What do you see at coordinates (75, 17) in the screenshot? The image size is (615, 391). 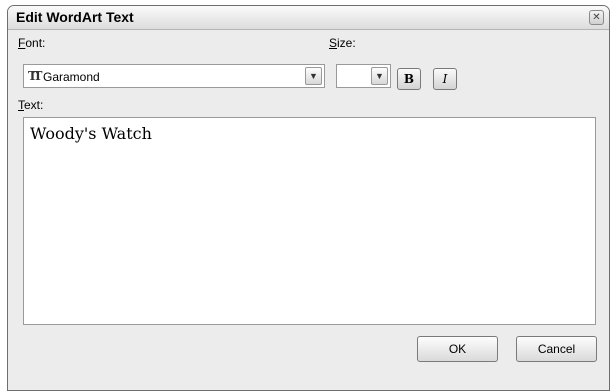 I see `dialog-title: Edit WordArt Text` at bounding box center [75, 17].